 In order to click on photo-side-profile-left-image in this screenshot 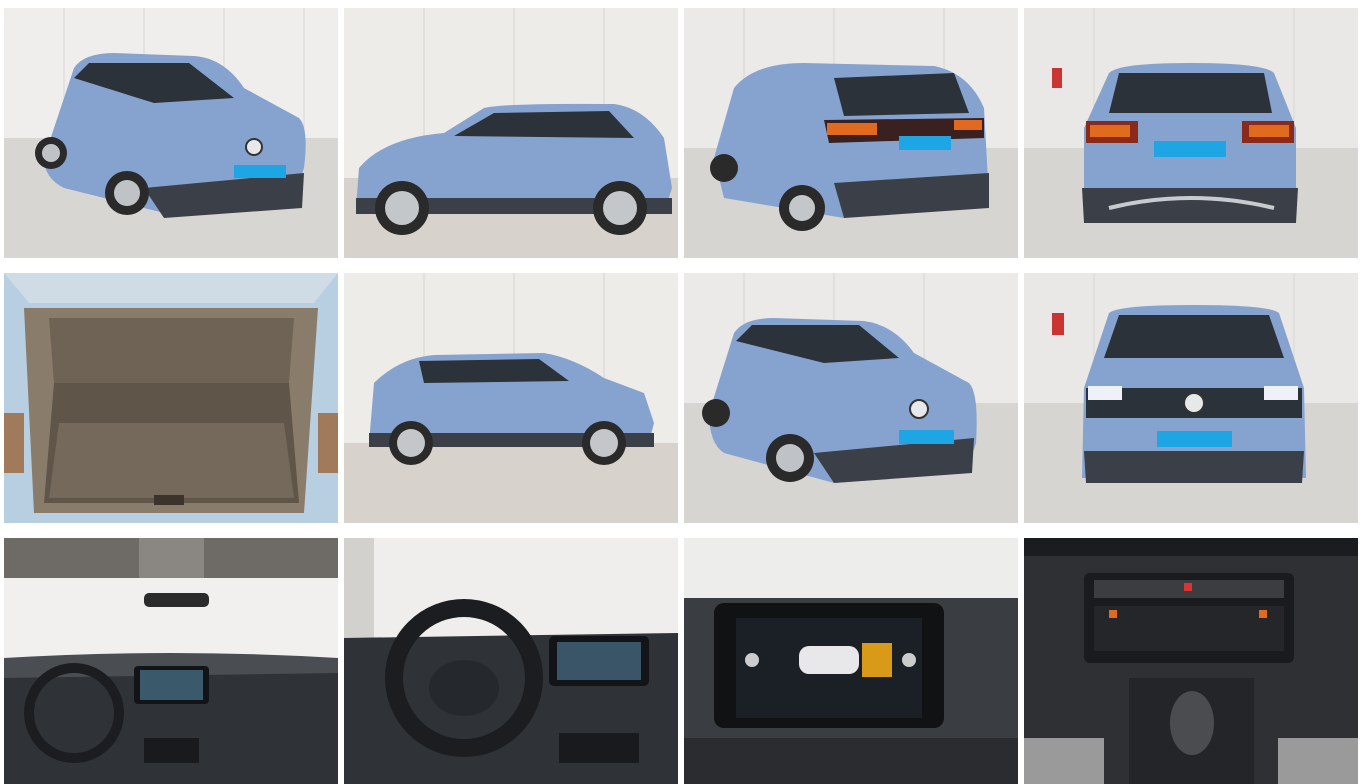, I will do `click(511, 133)`.